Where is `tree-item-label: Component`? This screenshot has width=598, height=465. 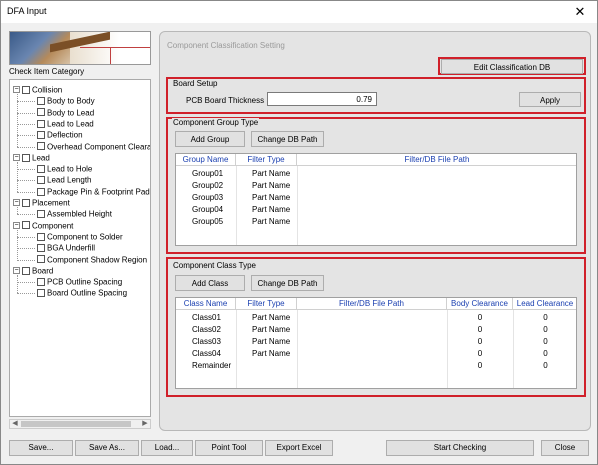 tree-item-label: Component is located at coordinates (53, 225).